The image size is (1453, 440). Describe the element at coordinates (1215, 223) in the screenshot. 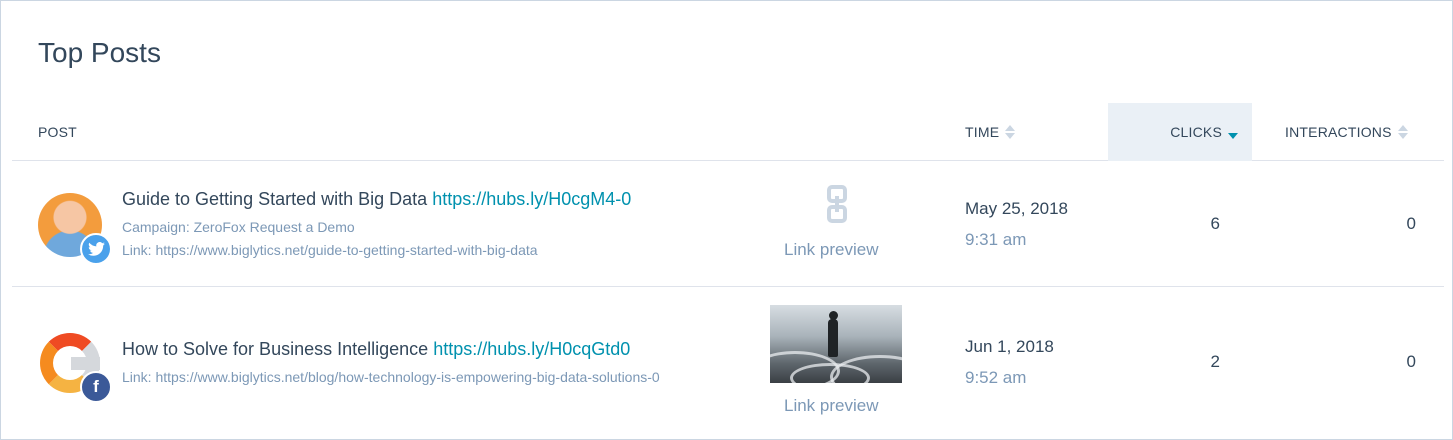

I see `clicks-value: 6` at that location.